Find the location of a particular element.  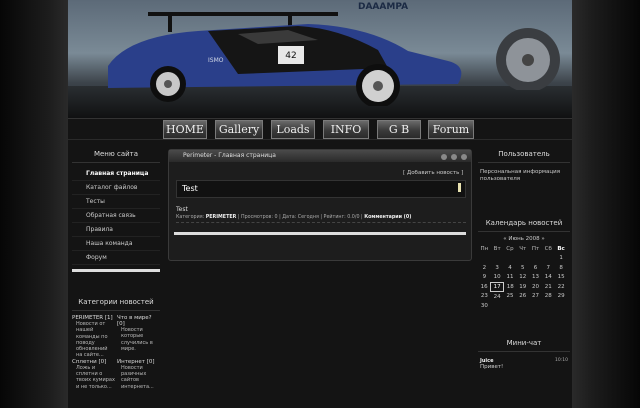

menu-item-tests: Тесты is located at coordinates (116, 202).